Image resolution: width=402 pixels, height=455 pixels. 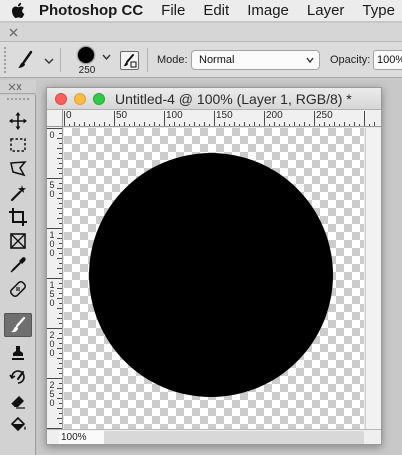 I want to click on clone-stamp-tool, so click(x=18, y=353).